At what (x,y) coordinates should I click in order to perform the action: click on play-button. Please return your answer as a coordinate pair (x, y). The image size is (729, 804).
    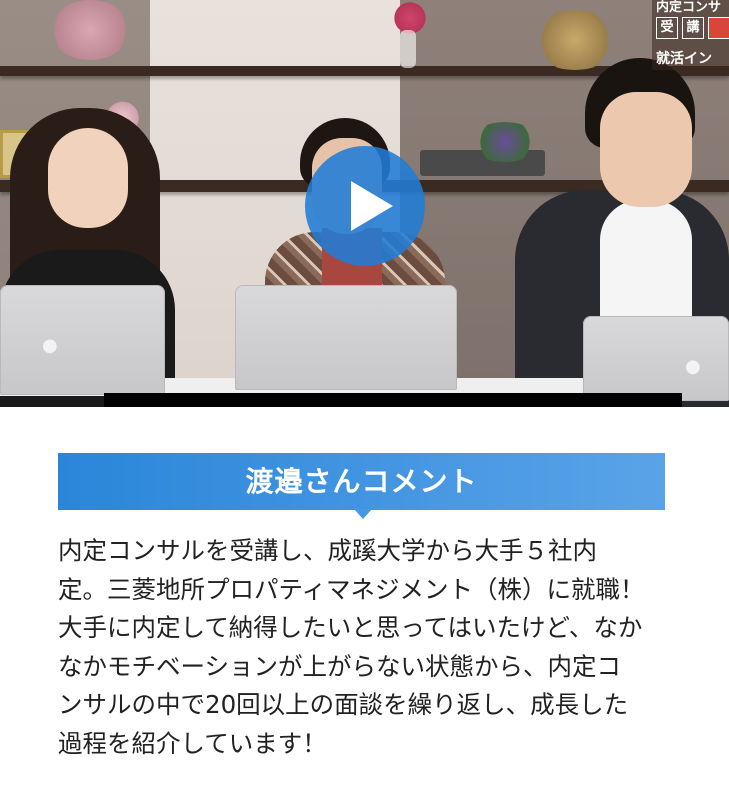
    Looking at the image, I should click on (365, 206).